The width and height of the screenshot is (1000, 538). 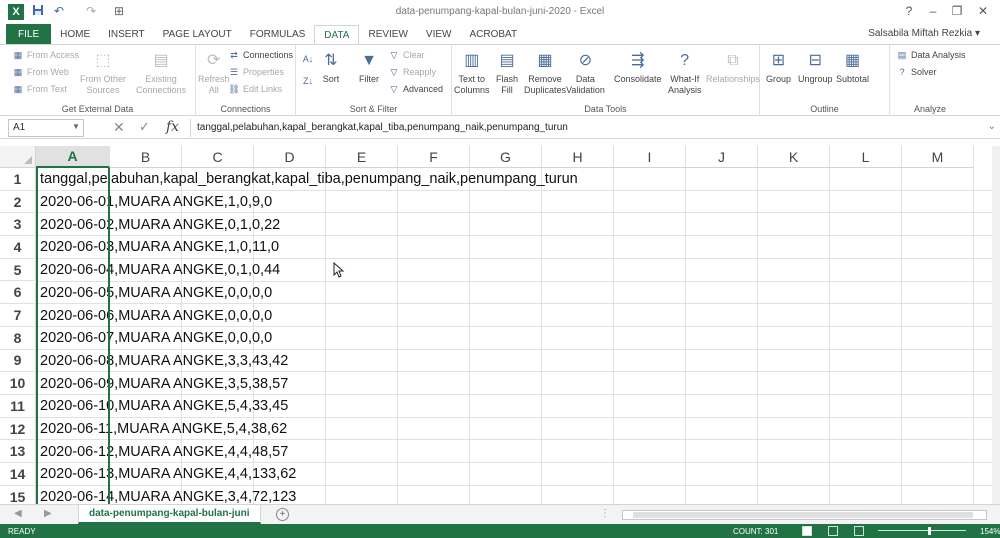 What do you see at coordinates (983, 11) in the screenshot?
I see `close-button: ✕` at bounding box center [983, 11].